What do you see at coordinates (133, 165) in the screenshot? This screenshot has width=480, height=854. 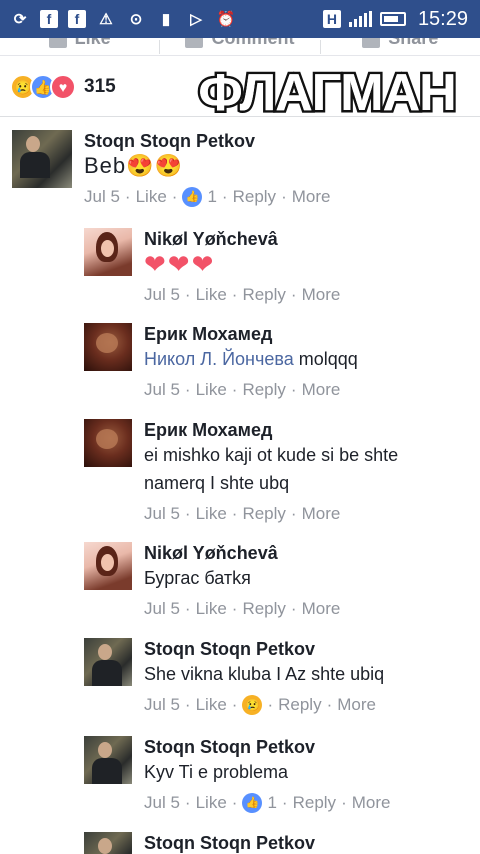 I see `comment-text: Beb😍😍` at bounding box center [133, 165].